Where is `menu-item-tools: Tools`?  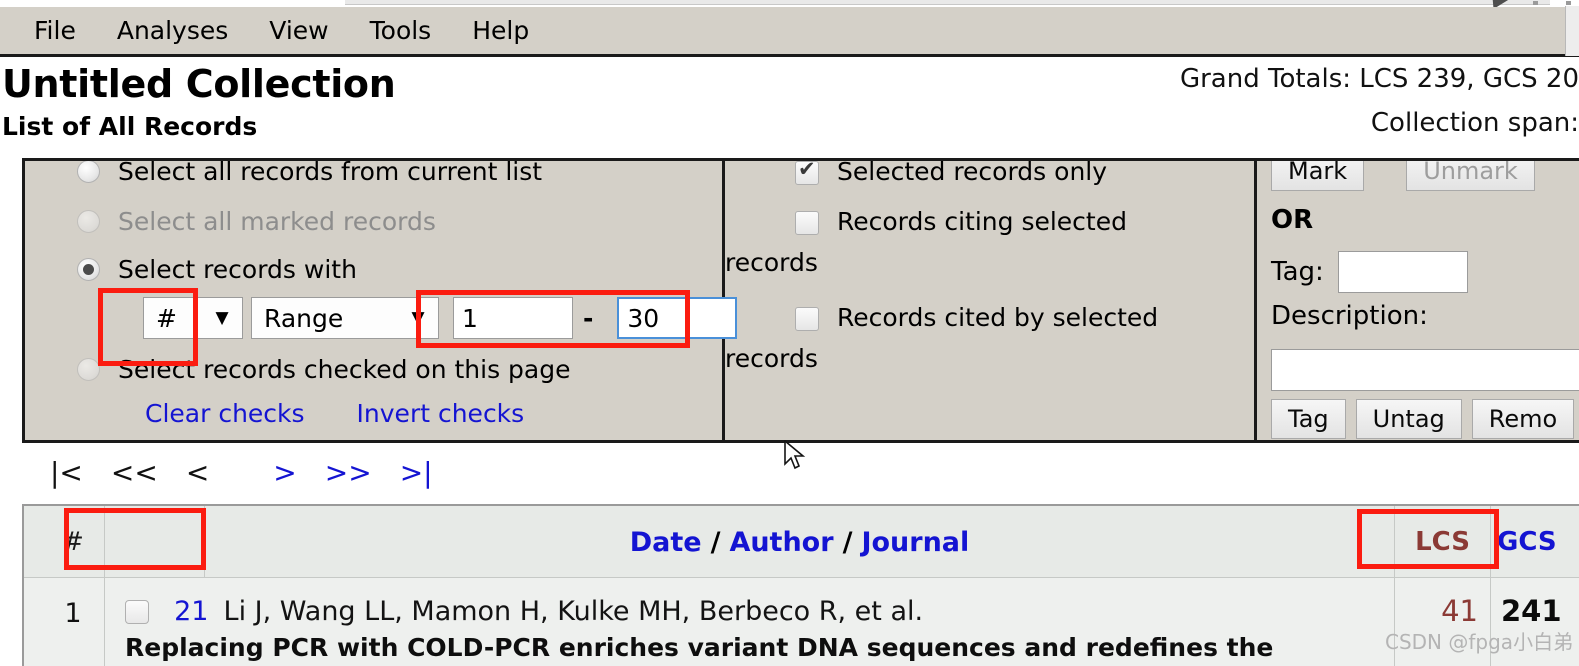
menu-item-tools: Tools is located at coordinates (401, 30).